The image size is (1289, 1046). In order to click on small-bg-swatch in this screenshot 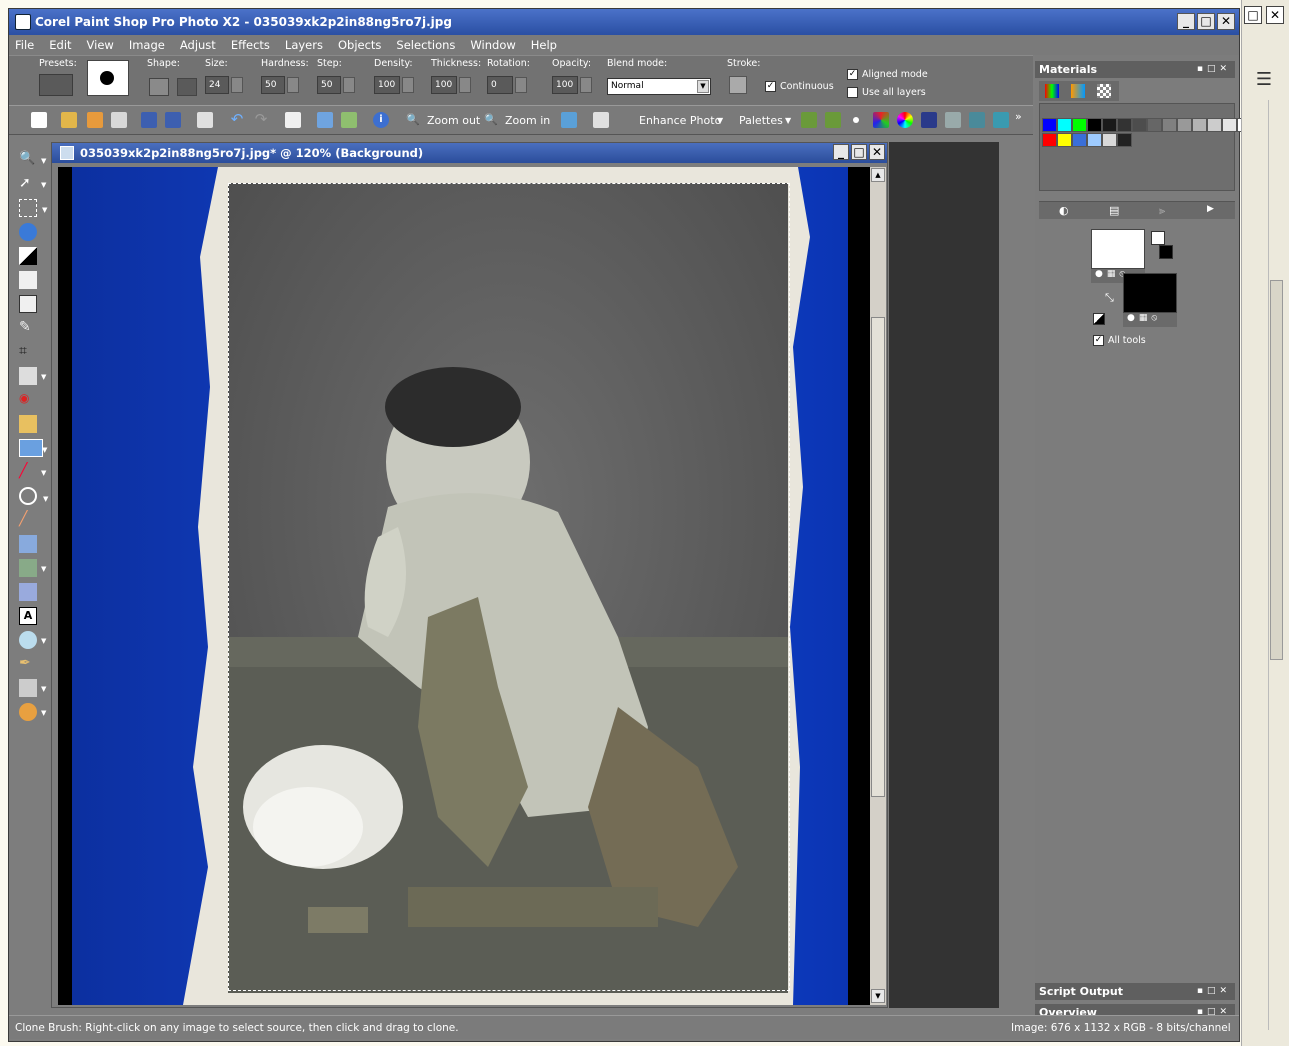, I will do `click(1166, 252)`.